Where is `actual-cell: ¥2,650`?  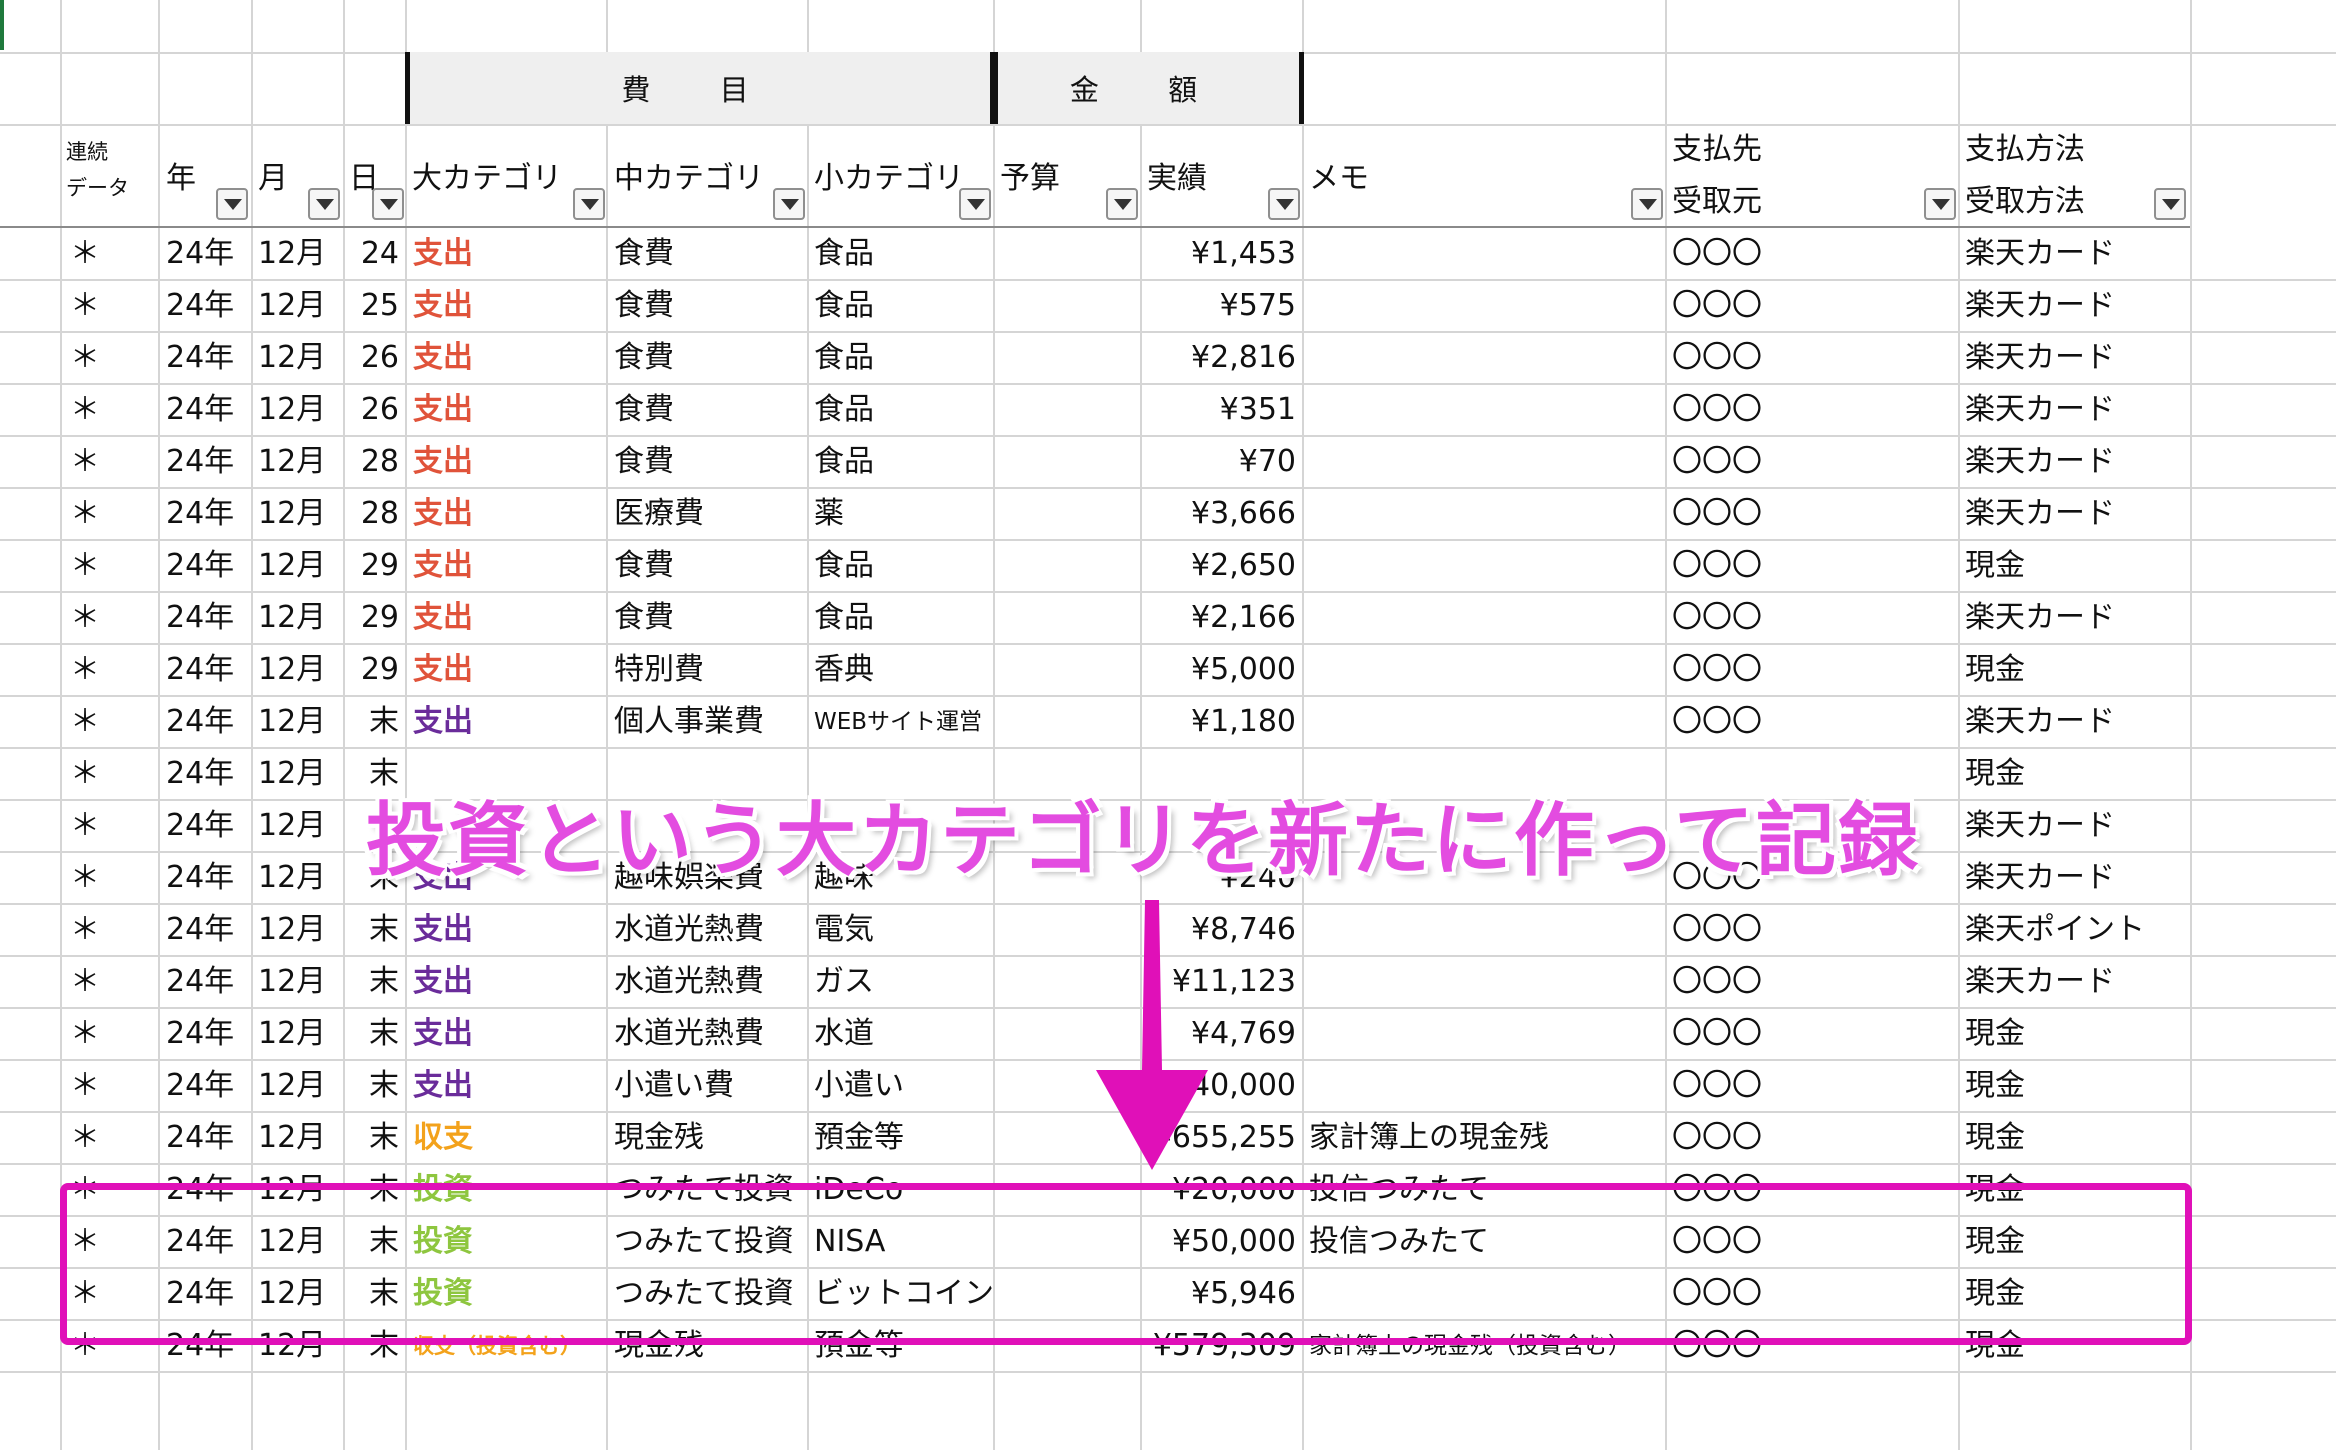
actual-cell: ¥2,650 is located at coordinates (1220, 566).